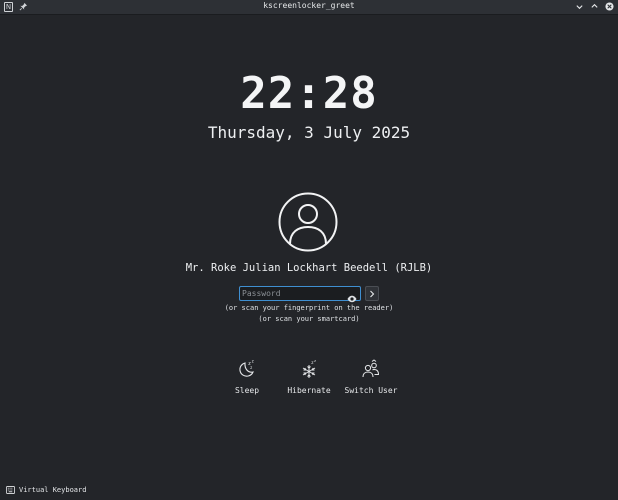  What do you see at coordinates (53, 490) in the screenshot?
I see `virtual-keyboard-label: Virtual Keyboard` at bounding box center [53, 490].